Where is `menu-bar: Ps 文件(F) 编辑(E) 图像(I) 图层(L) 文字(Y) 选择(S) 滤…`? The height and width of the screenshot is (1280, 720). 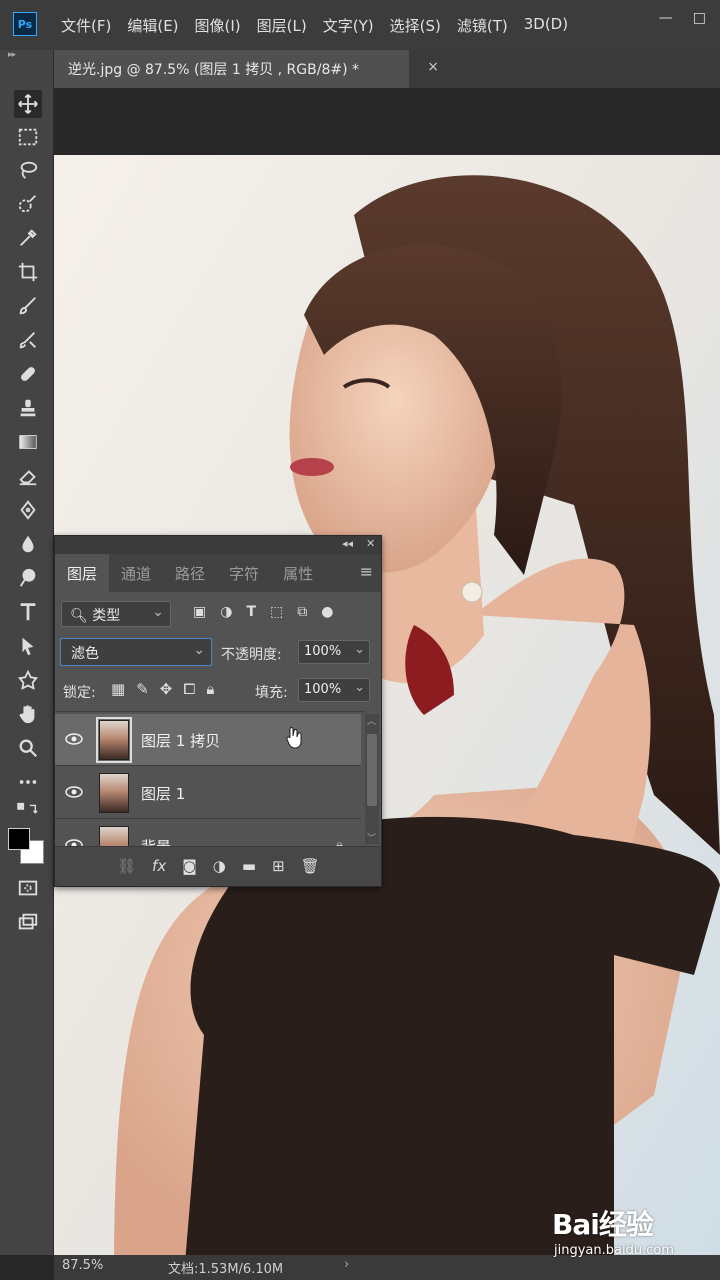
menu-bar: Ps 文件(F) 编辑(E) 图像(I) 图层(L) 文字(Y) 选择(S) 滤… is located at coordinates (360, 25).